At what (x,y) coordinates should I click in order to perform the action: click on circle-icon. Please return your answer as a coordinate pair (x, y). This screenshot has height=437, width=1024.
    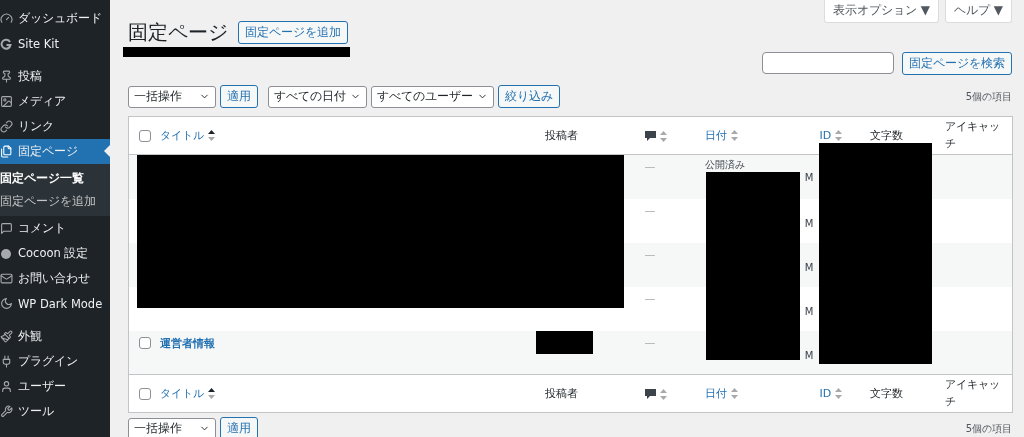
    Looking at the image, I should click on (6, 253).